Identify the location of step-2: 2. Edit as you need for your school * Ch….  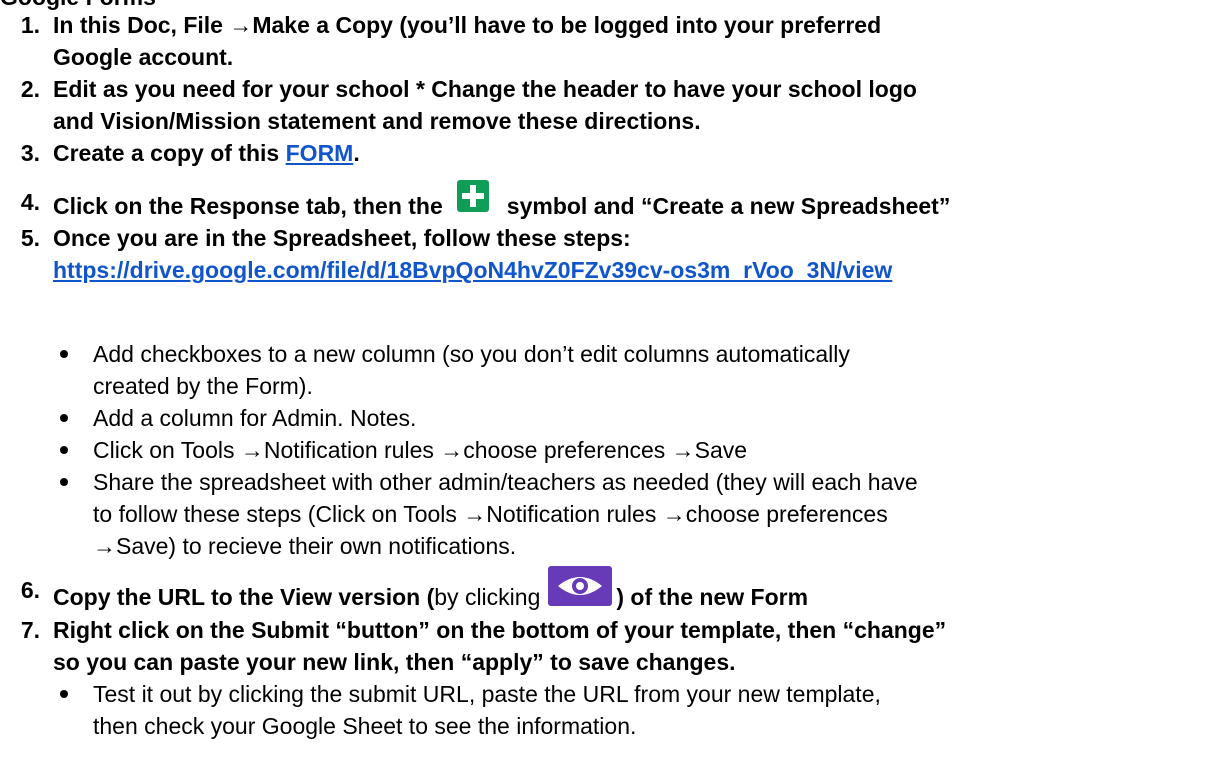
(595, 105).